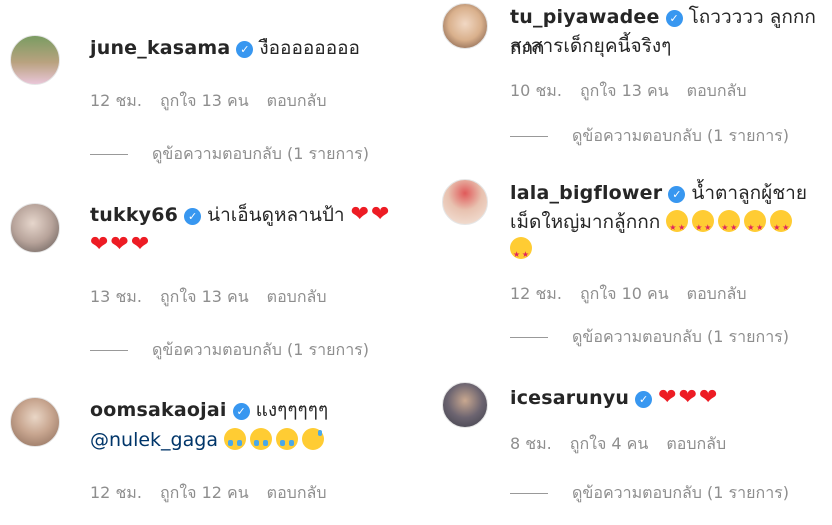 Image resolution: width=832 pixels, height=525 pixels. What do you see at coordinates (116, 296) in the screenshot?
I see `comment-time: 13 ชม.` at bounding box center [116, 296].